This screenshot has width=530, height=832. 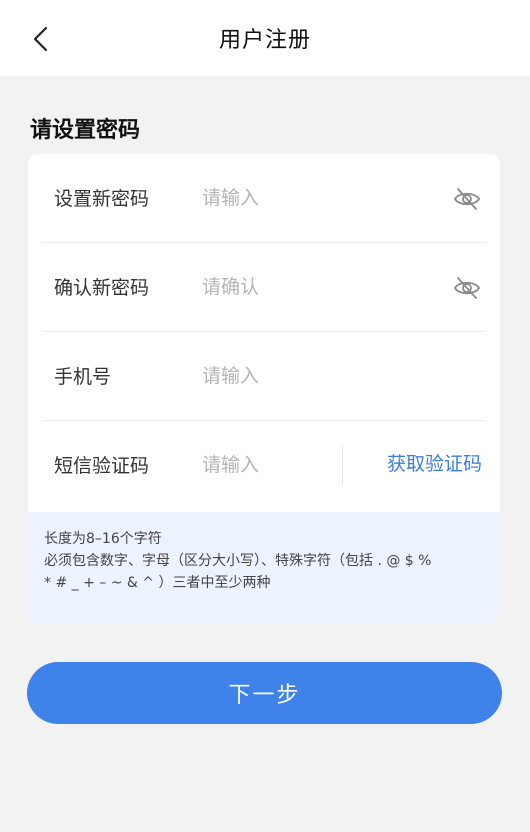 What do you see at coordinates (307, 376) in the screenshot?
I see `phone-input` at bounding box center [307, 376].